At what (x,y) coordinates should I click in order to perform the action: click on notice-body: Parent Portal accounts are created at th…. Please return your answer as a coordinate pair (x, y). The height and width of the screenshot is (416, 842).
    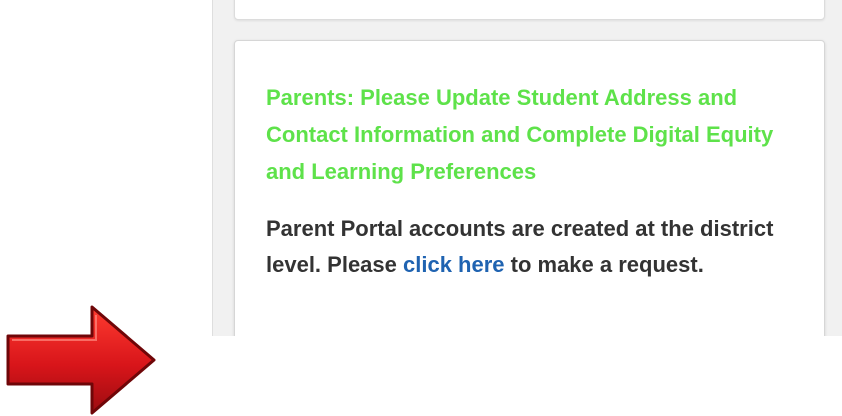
    Looking at the image, I should click on (526, 247).